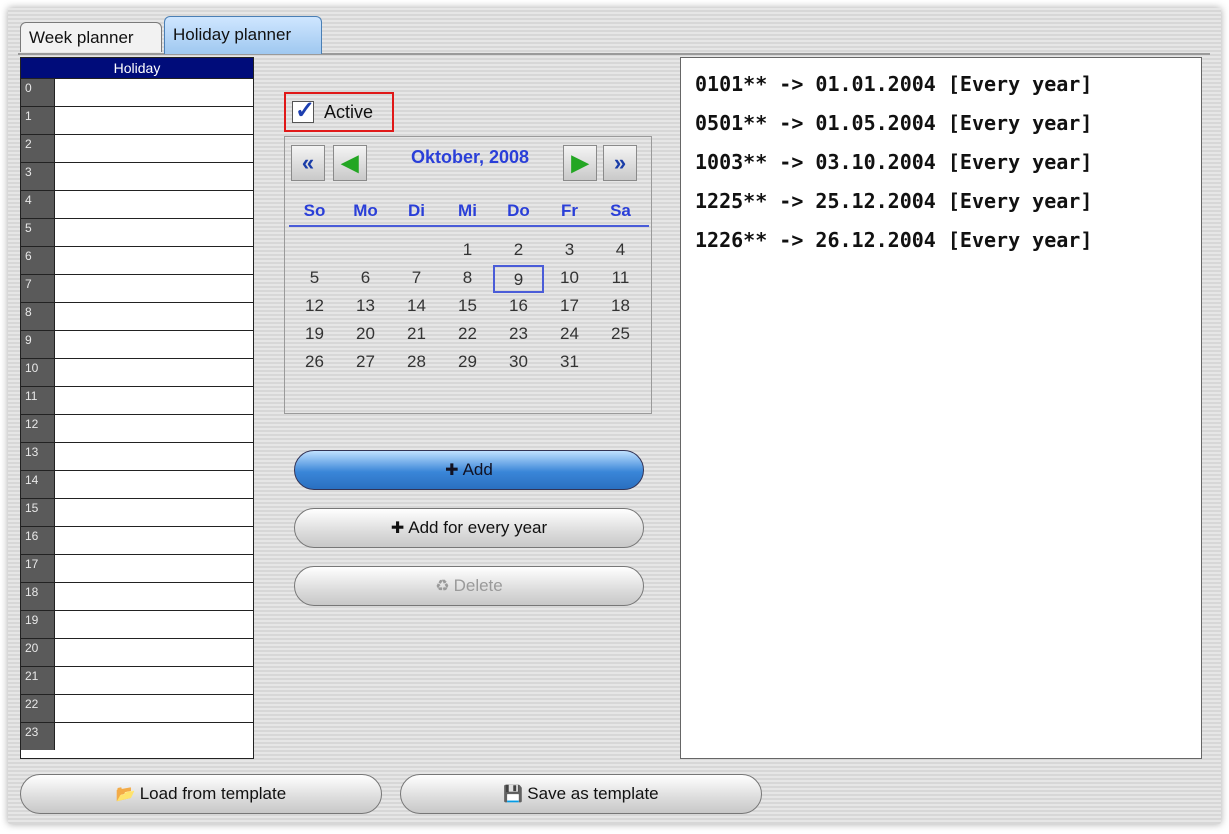  I want to click on calendar-day: 11, so click(620, 279).